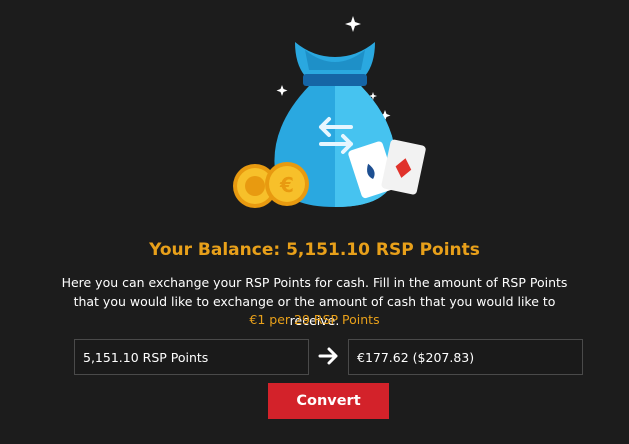 Image resolution: width=629 pixels, height=444 pixels. What do you see at coordinates (314, 250) in the screenshot?
I see `balance-heading: Your Balance: 5,151.10 RSP Points` at bounding box center [314, 250].